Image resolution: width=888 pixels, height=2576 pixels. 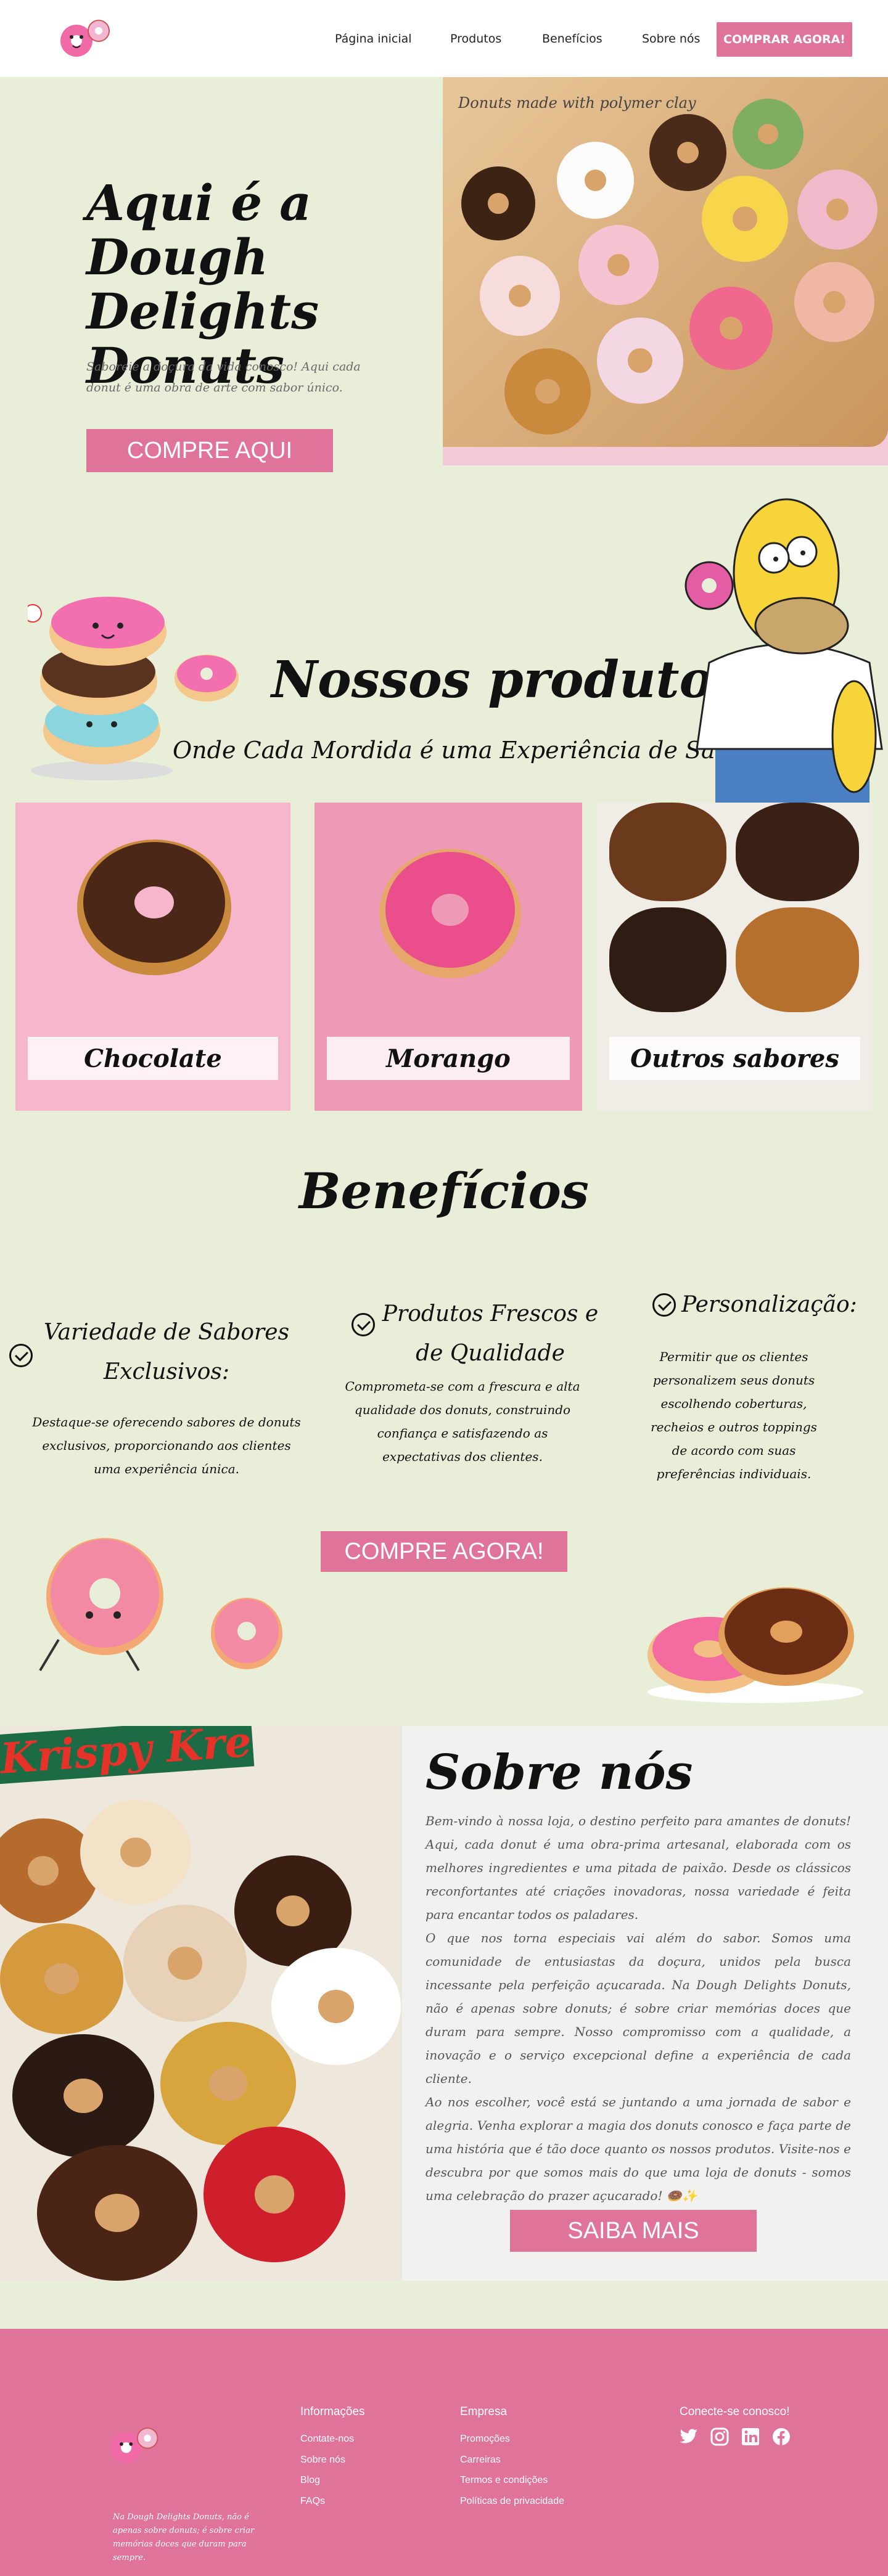 What do you see at coordinates (769, 1304) in the screenshot?
I see `benefit-heading: Personalização:` at bounding box center [769, 1304].